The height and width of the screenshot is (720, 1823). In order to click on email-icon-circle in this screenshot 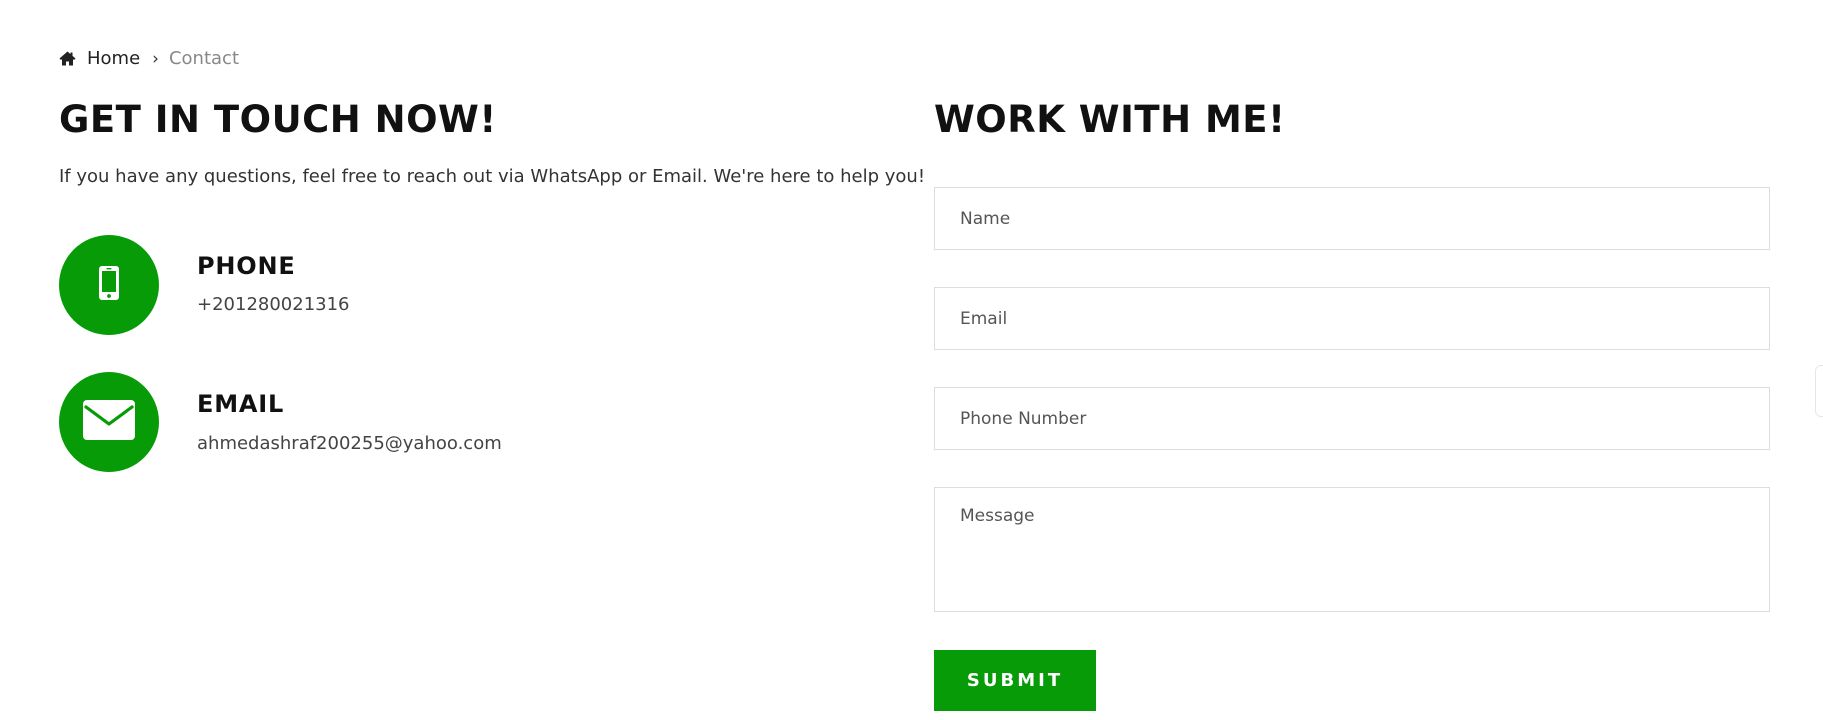, I will do `click(109, 422)`.